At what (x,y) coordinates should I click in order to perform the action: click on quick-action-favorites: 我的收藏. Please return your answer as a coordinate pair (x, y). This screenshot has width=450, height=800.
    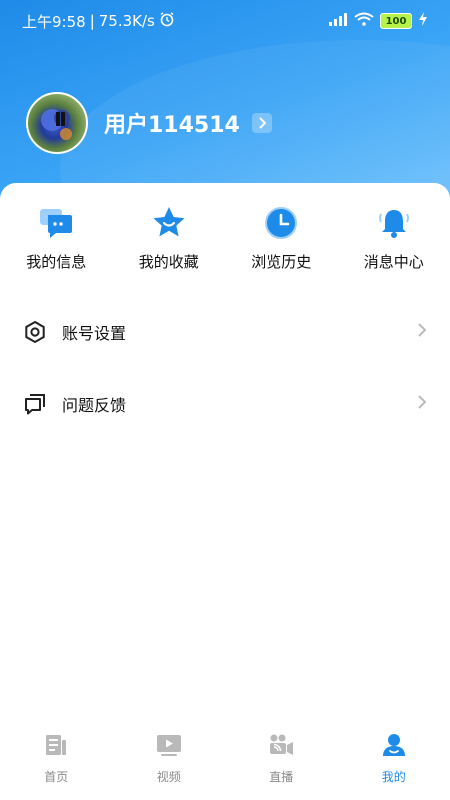
    Looking at the image, I should click on (169, 238).